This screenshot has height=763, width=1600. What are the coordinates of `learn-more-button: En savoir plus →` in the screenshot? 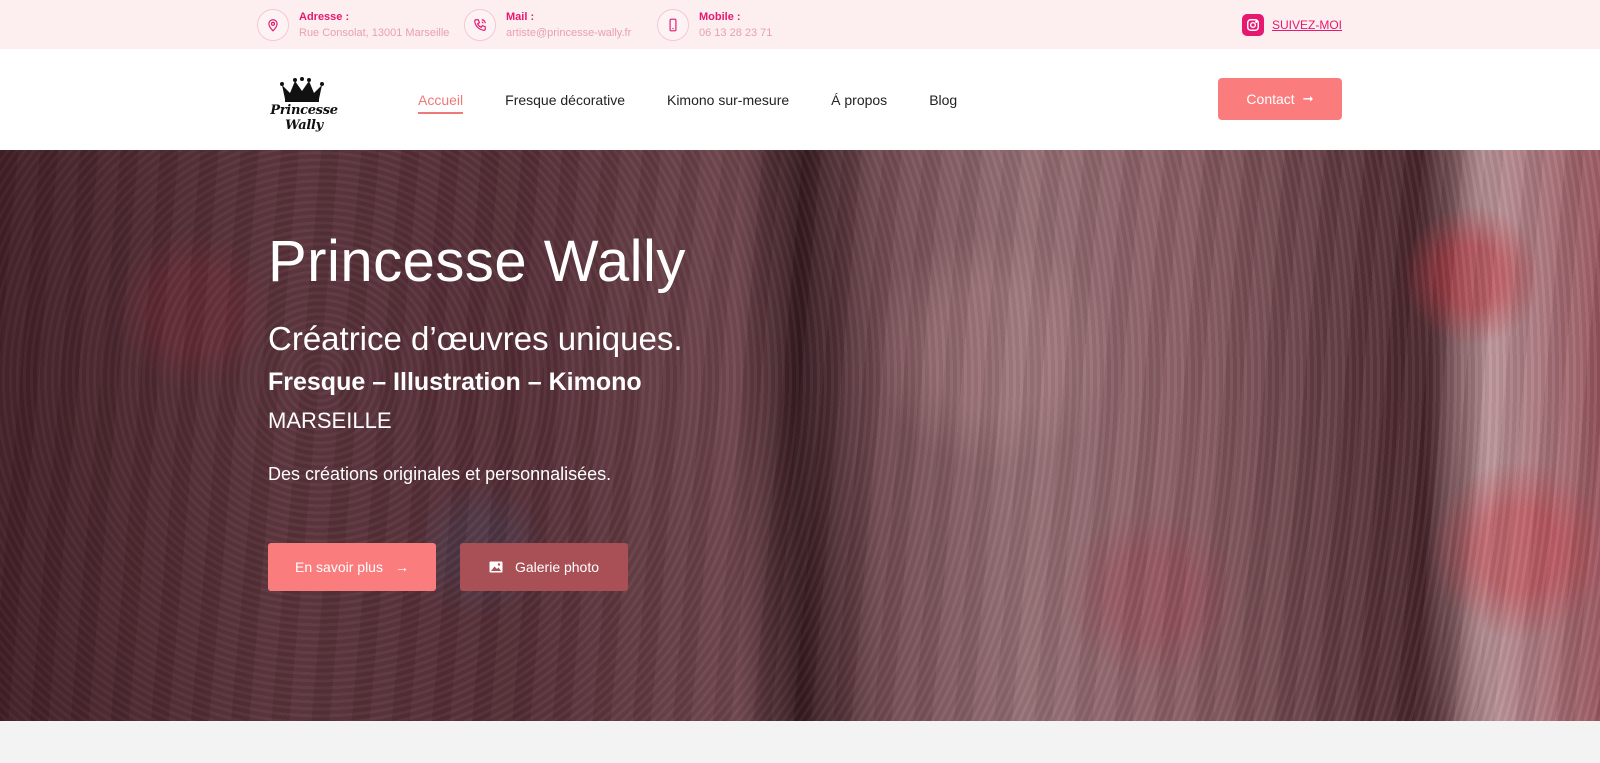 It's located at (352, 567).